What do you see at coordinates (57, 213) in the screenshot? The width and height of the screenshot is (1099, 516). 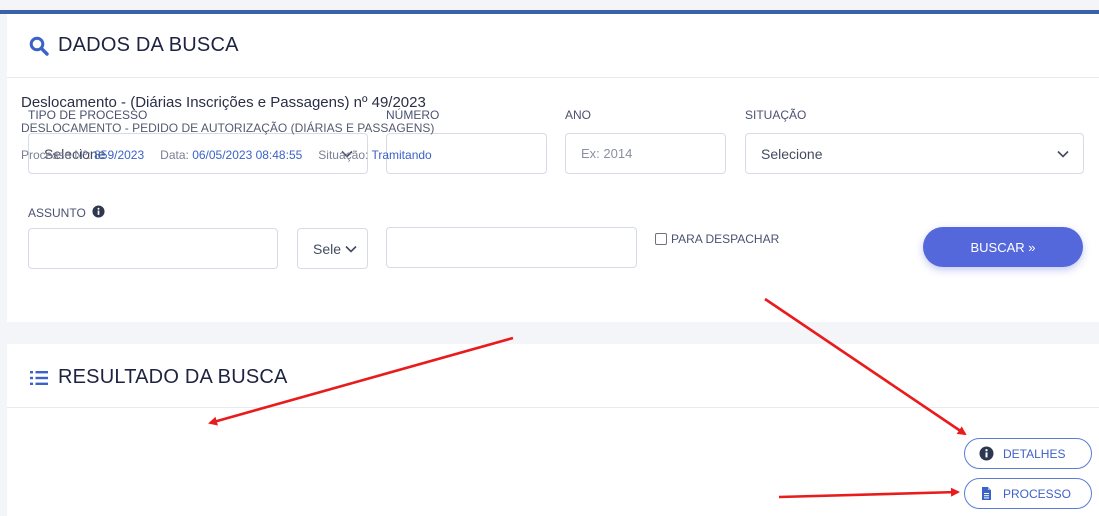 I see `assunto-label-text: ASSUNTO` at bounding box center [57, 213].